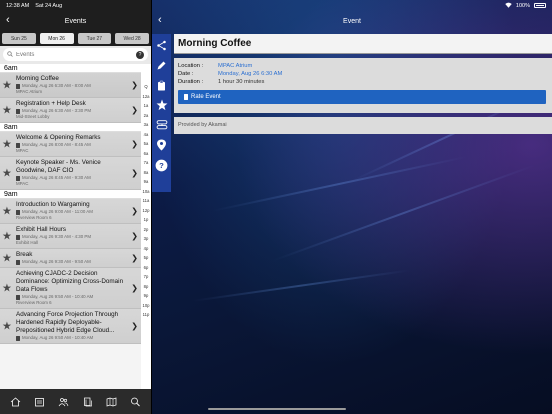 The height and width of the screenshot is (414, 552). What do you see at coordinates (206, 97) in the screenshot?
I see `rate-event-label: Rate Event` at bounding box center [206, 97].